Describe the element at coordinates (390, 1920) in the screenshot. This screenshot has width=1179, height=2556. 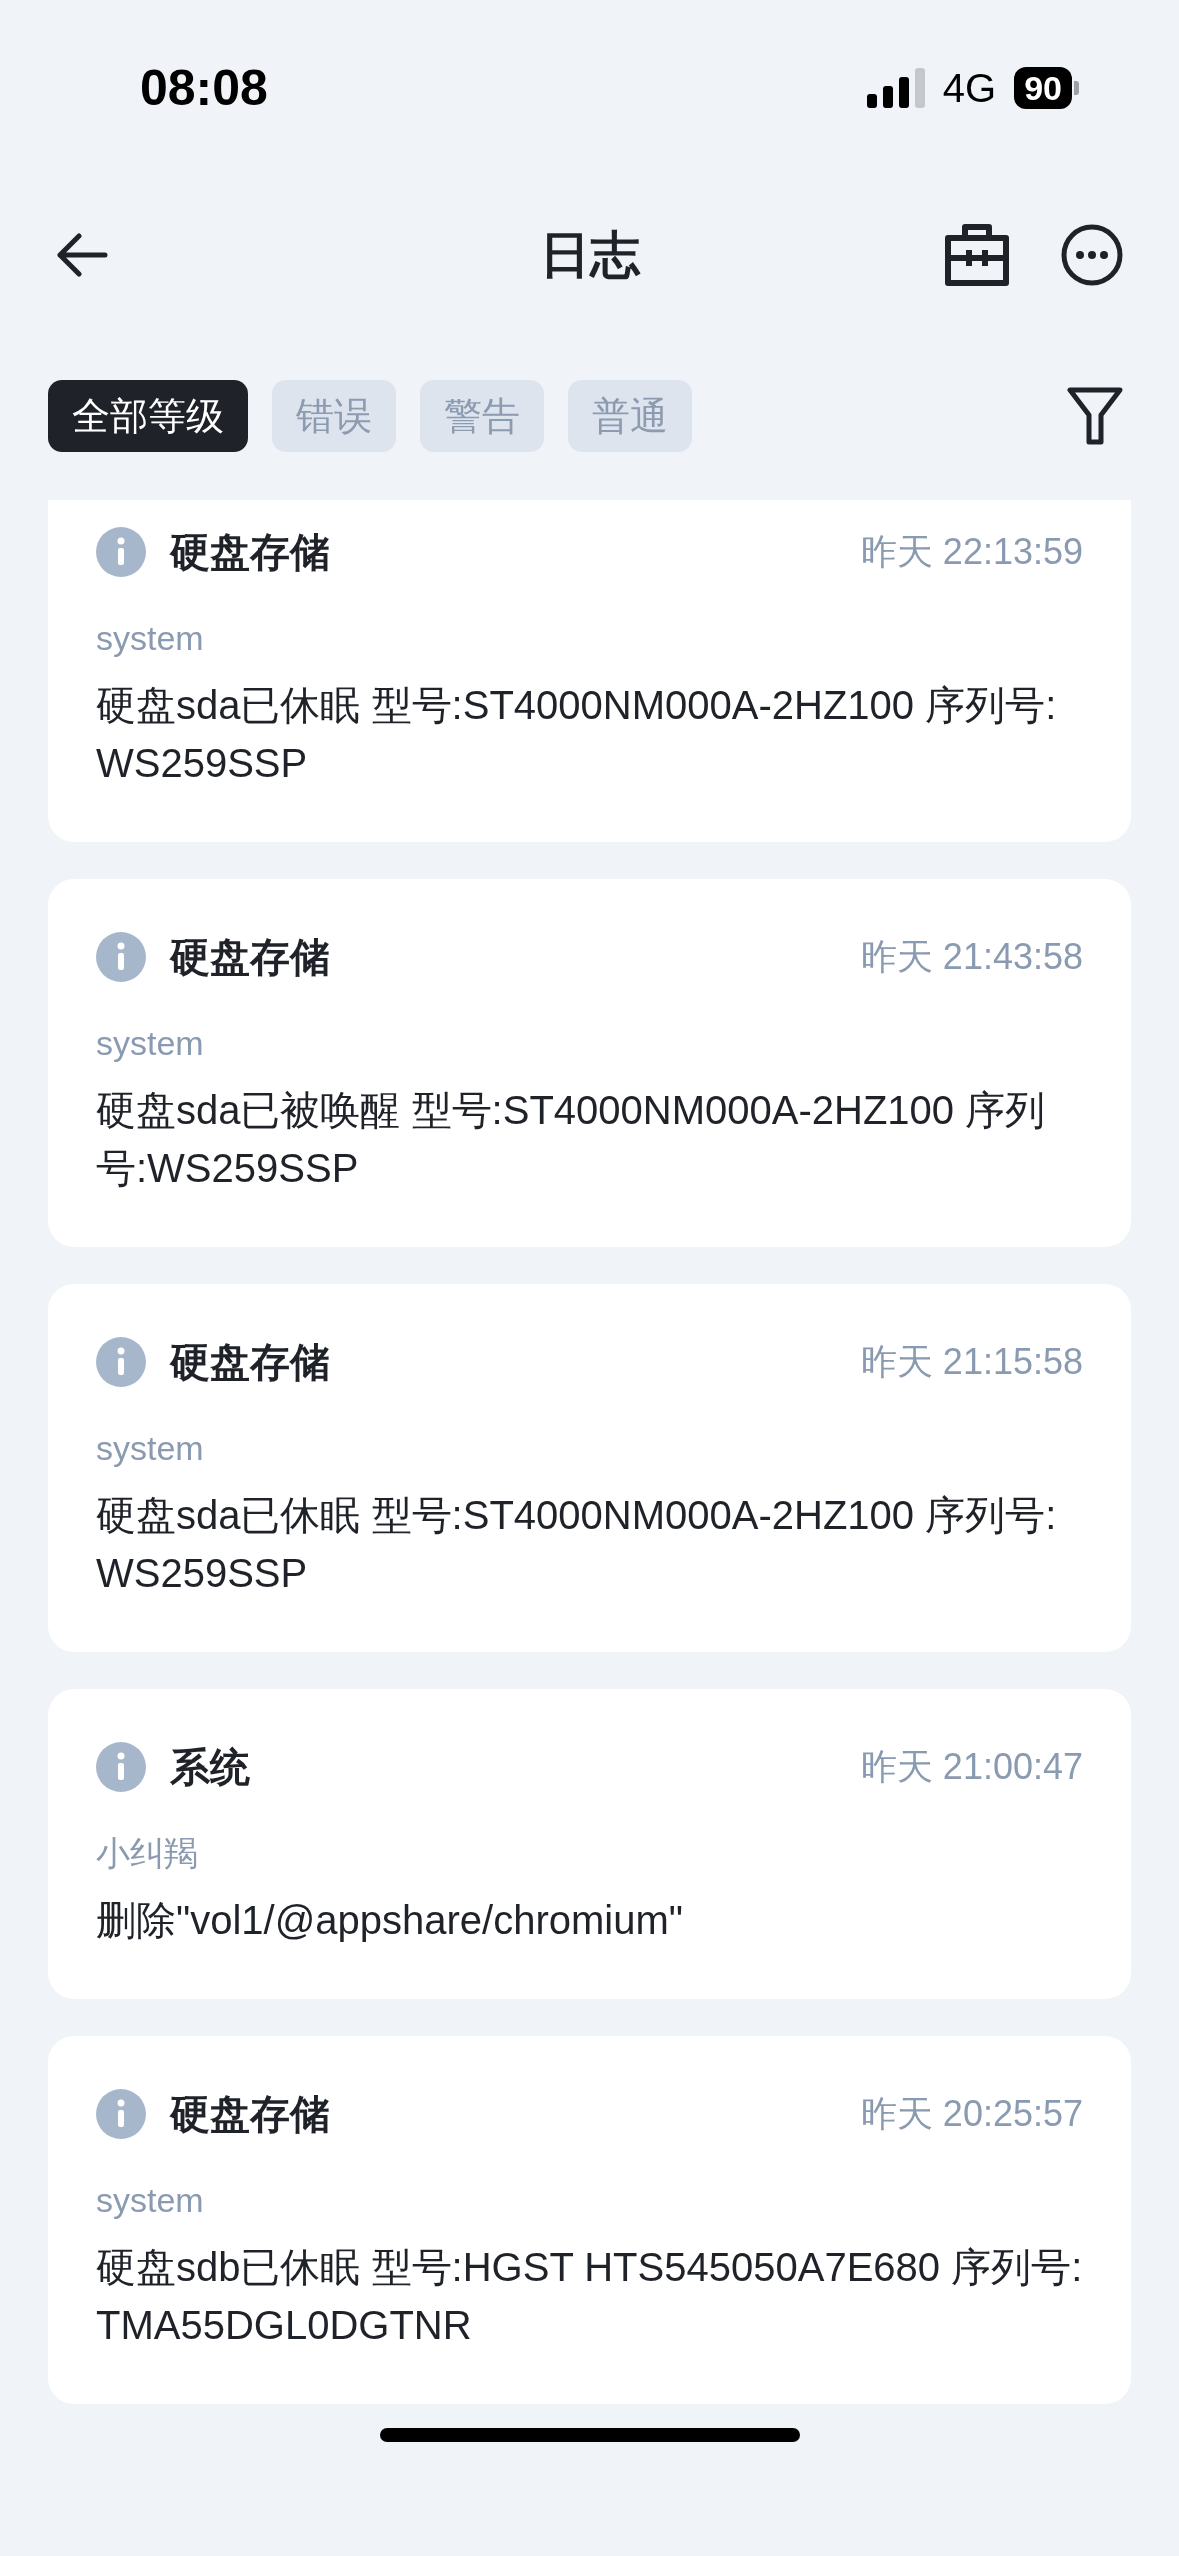
I see `log-message: 删除"vol1/@appshare/chromium"` at that location.